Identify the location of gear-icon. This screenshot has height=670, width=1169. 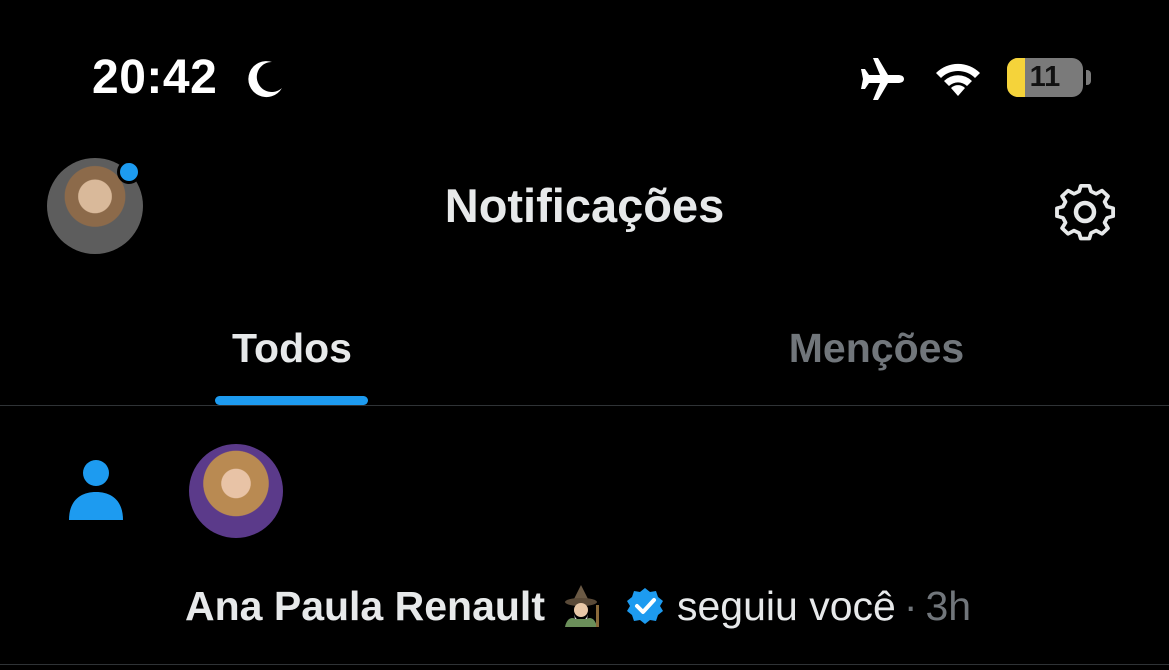
(1085, 211).